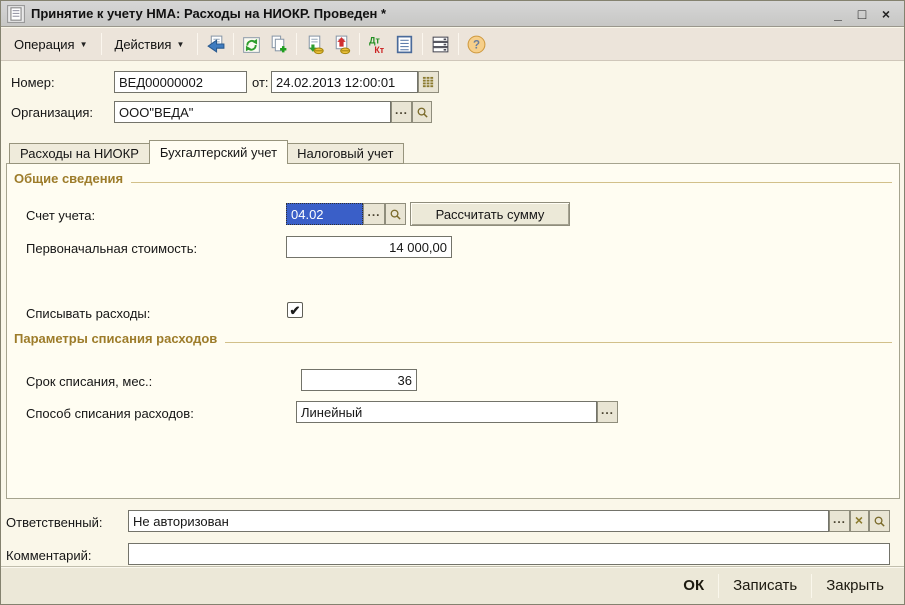  What do you see at coordinates (51, 44) in the screenshot?
I see `operation-menu-button: Операция ▼` at bounding box center [51, 44].